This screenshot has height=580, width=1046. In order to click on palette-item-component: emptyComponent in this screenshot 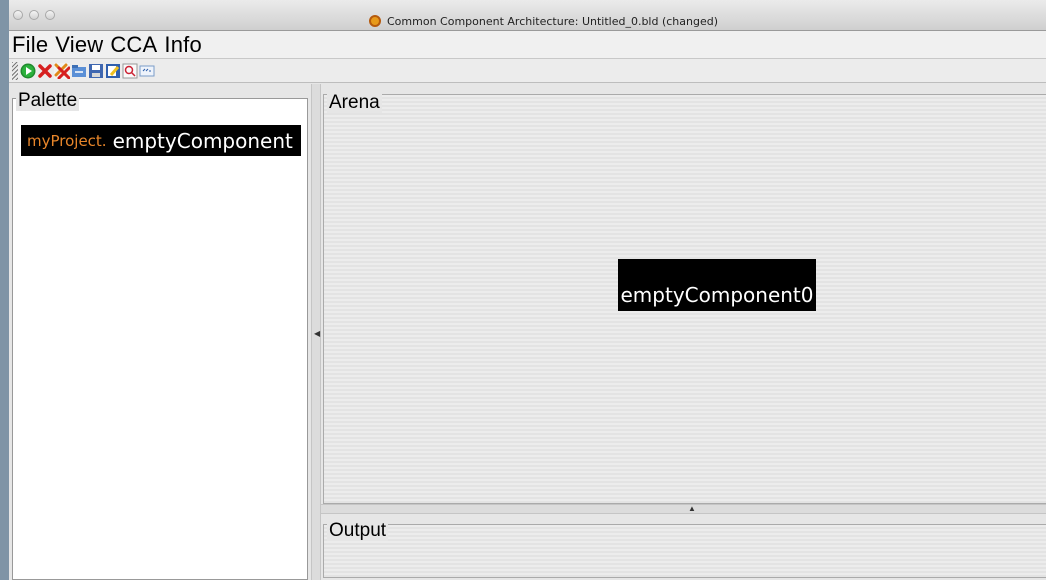, I will do `click(202, 140)`.